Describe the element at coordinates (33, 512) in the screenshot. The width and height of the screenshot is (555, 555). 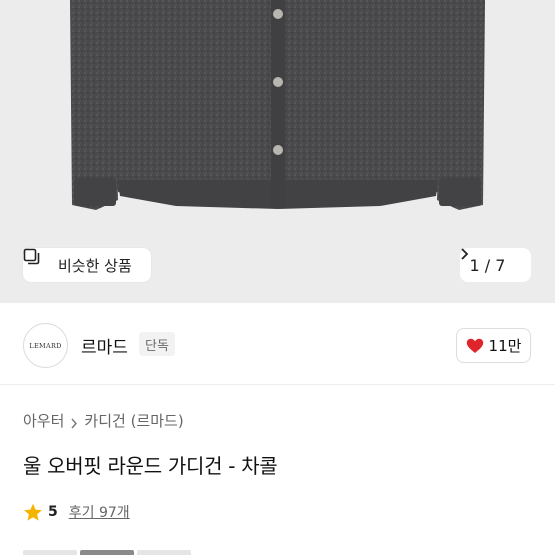
I see `star-icon` at that location.